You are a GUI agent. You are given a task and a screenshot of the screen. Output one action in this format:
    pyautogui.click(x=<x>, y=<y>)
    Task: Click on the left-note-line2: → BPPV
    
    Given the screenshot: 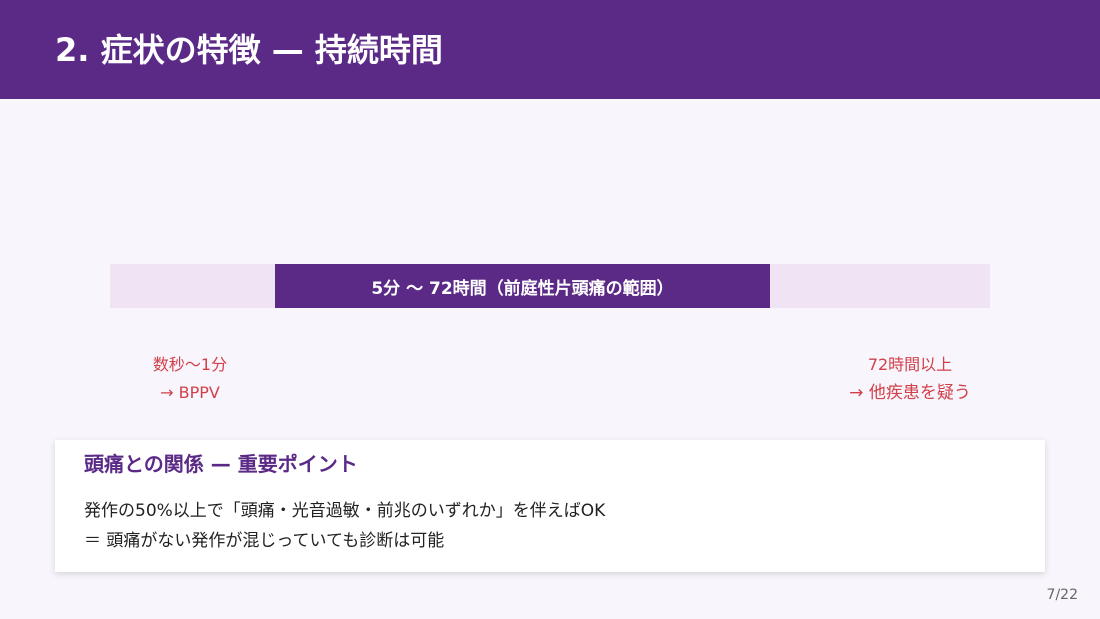 What is the action you would take?
    pyautogui.click(x=190, y=392)
    